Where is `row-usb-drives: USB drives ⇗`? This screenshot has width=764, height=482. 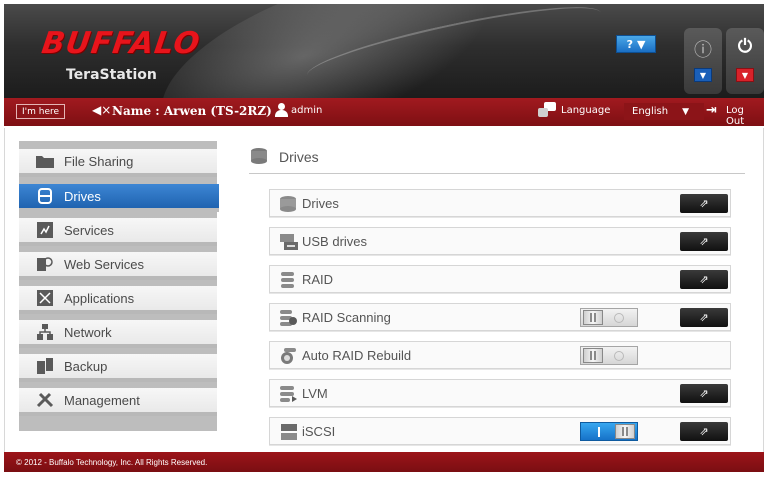 row-usb-drives: USB drives ⇗ is located at coordinates (500, 241).